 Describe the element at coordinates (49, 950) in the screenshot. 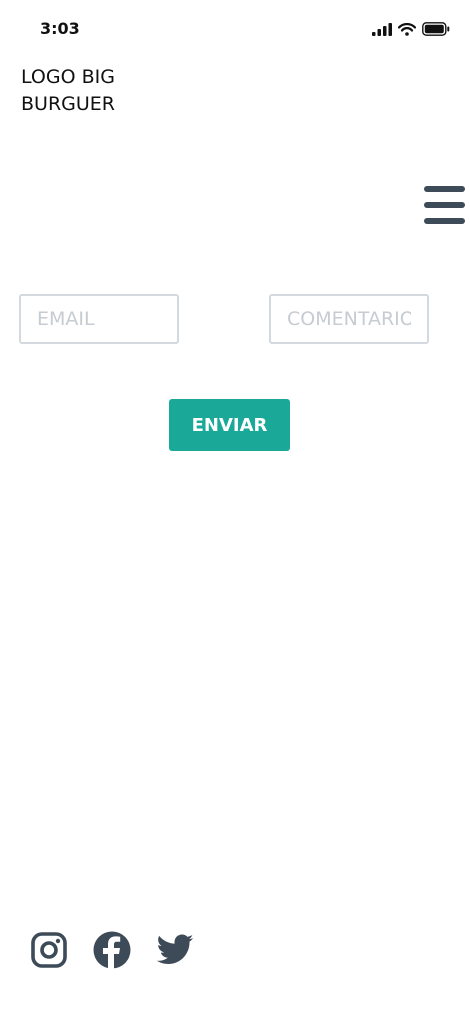

I see `instagram-icon` at that location.